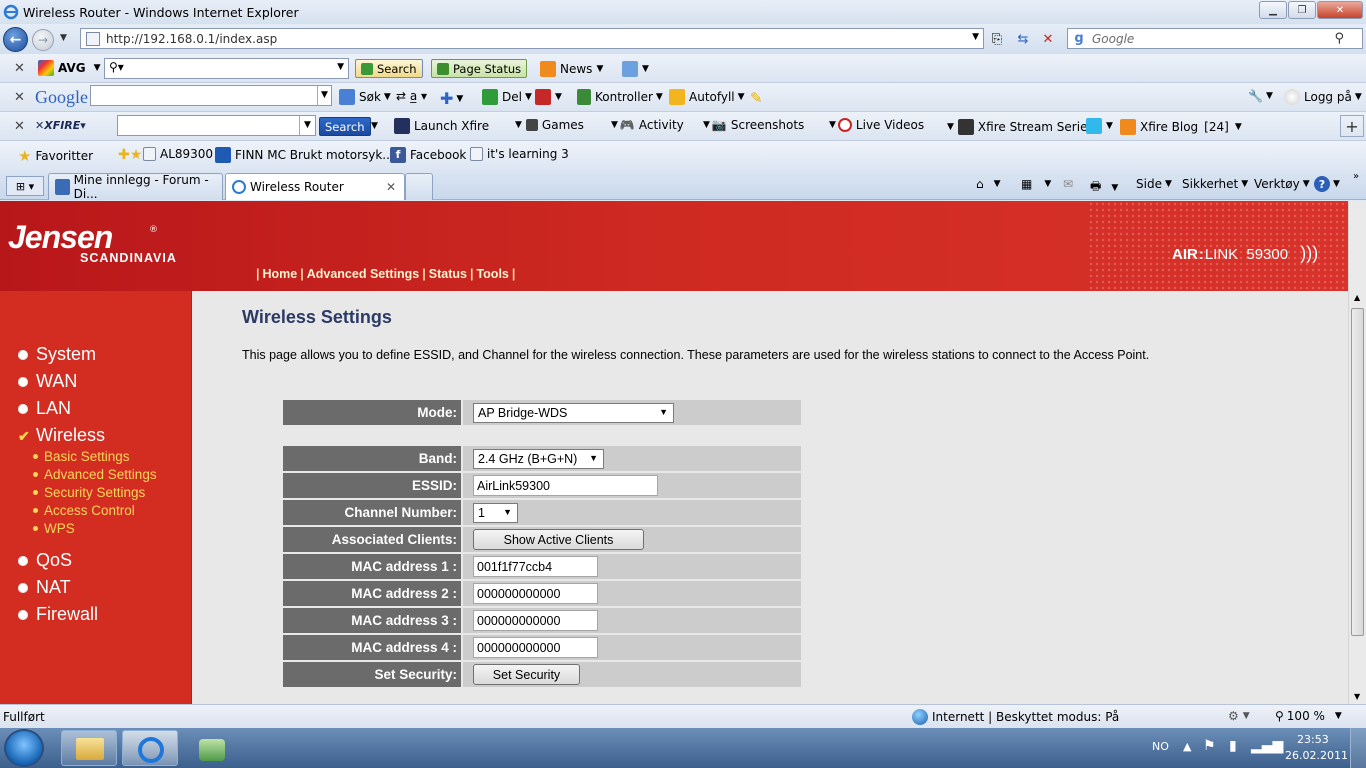 The height and width of the screenshot is (768, 1366). What do you see at coordinates (69, 68) in the screenshot?
I see `avg-logo: AVG ▼` at bounding box center [69, 68].